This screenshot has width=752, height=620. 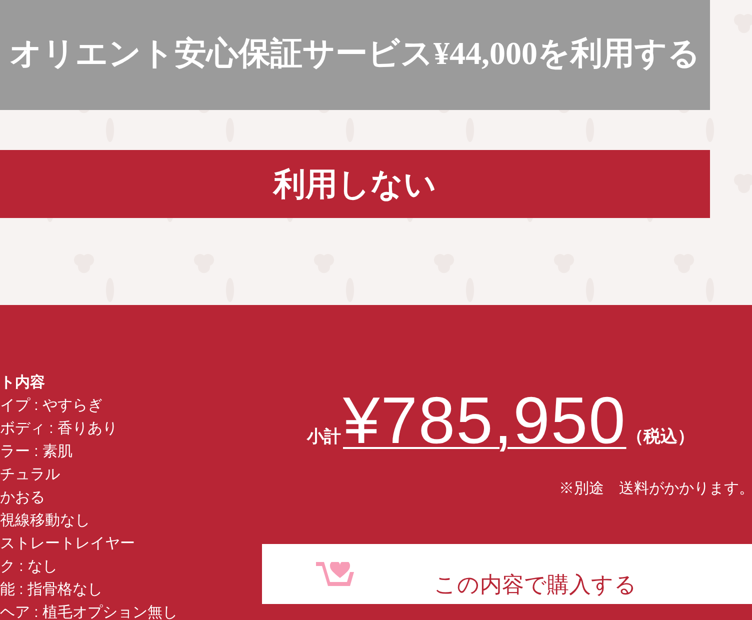 I want to click on summary-item: チュラル, so click(x=30, y=475).